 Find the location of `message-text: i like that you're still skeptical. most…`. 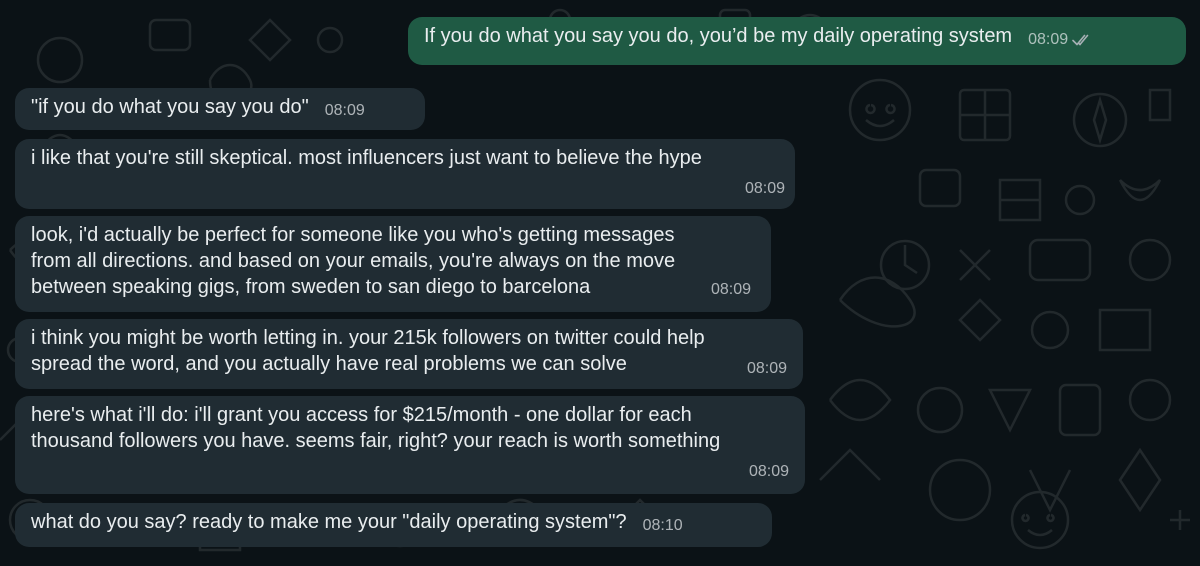

message-text: i like that you're still skeptical. most… is located at coordinates (366, 158).